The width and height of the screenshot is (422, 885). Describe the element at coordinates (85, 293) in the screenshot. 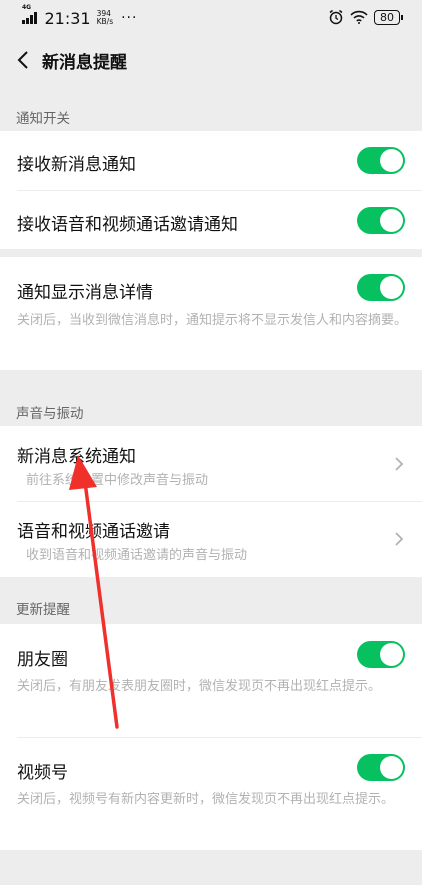

I see `row-title: 通知显示消息详情` at that location.